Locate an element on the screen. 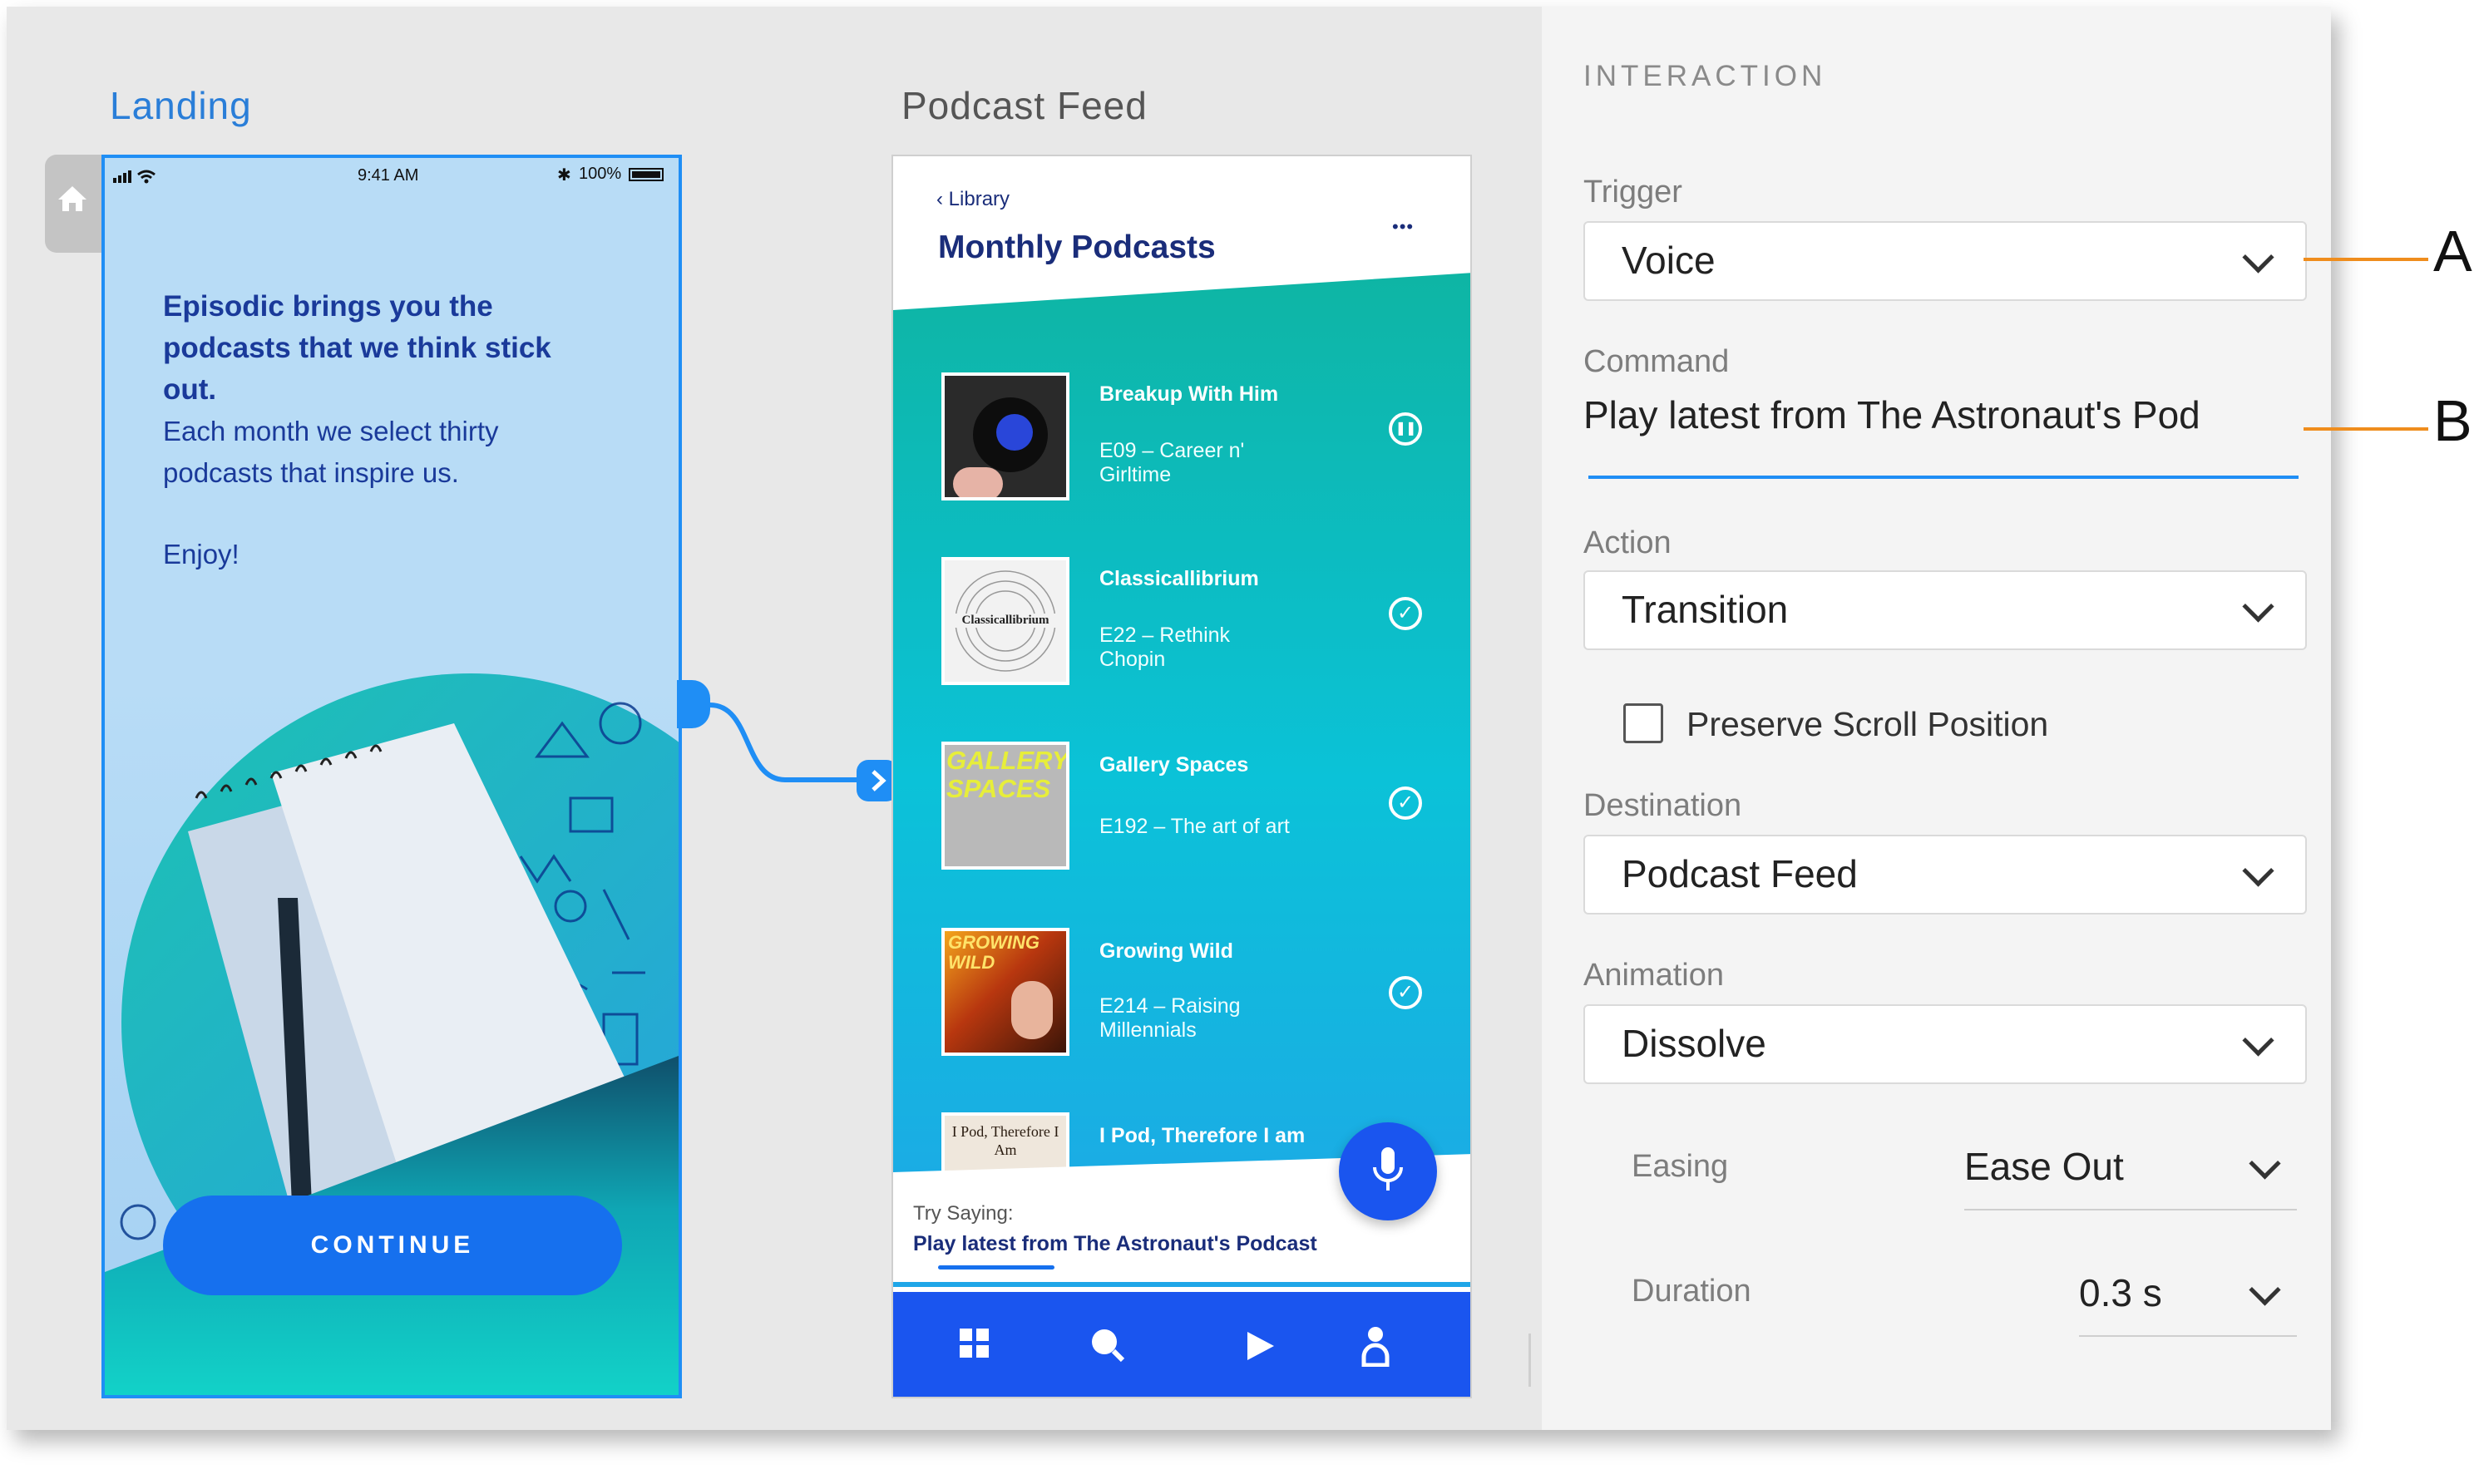 The height and width of the screenshot is (1484, 2479). trigger-dropdown: Voice is located at coordinates (1945, 261).